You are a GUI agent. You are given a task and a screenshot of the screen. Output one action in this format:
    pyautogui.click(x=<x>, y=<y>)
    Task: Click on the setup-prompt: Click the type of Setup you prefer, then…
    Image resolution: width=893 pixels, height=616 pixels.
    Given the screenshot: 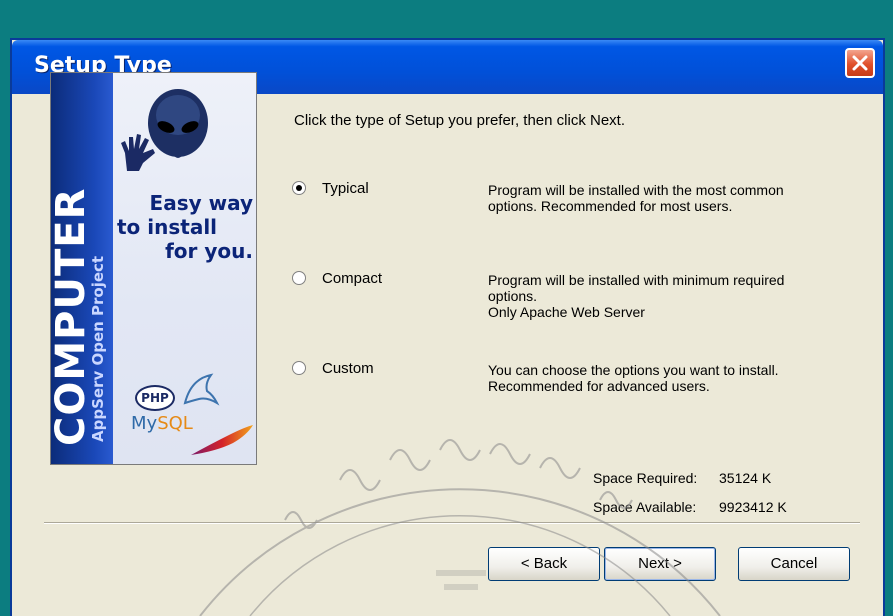 What is the action you would take?
    pyautogui.click(x=459, y=120)
    